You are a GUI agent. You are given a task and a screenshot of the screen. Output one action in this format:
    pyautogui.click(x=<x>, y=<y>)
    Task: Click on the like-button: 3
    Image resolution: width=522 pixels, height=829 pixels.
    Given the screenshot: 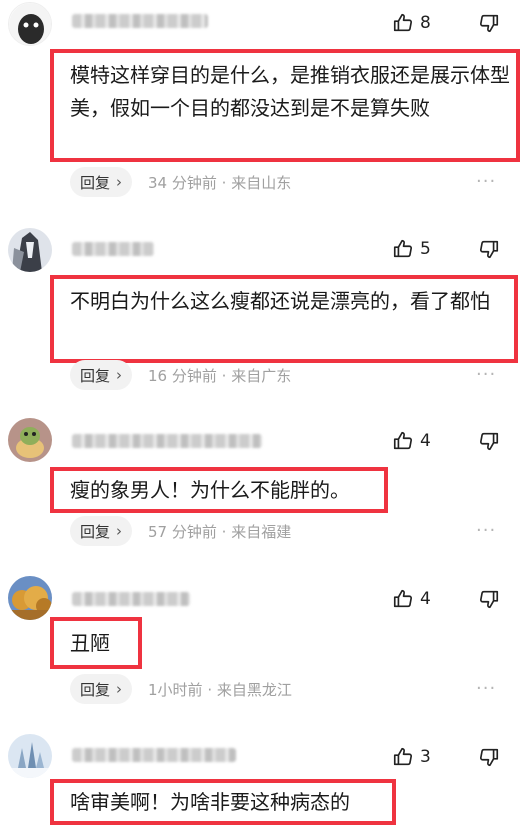 What is the action you would take?
    pyautogui.click(x=411, y=757)
    